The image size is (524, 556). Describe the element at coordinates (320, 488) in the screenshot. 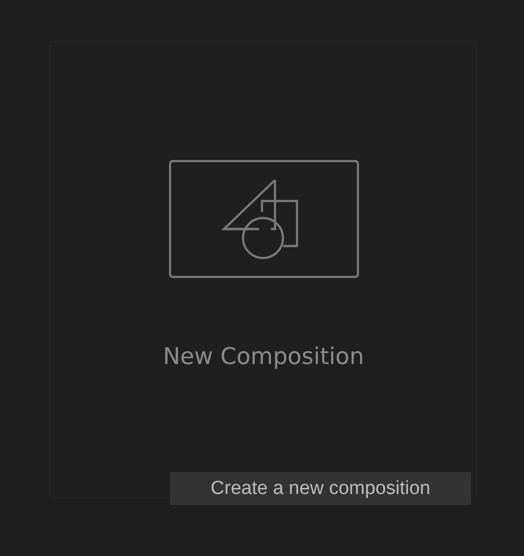

I see `tooltip: Create a new composition` at that location.